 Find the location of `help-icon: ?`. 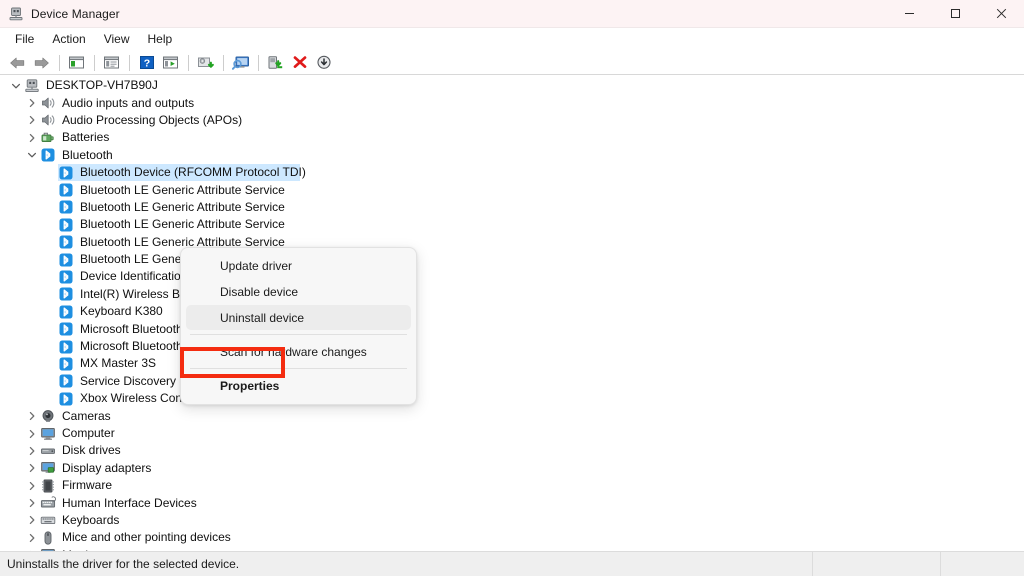

help-icon: ? is located at coordinates (146, 62).